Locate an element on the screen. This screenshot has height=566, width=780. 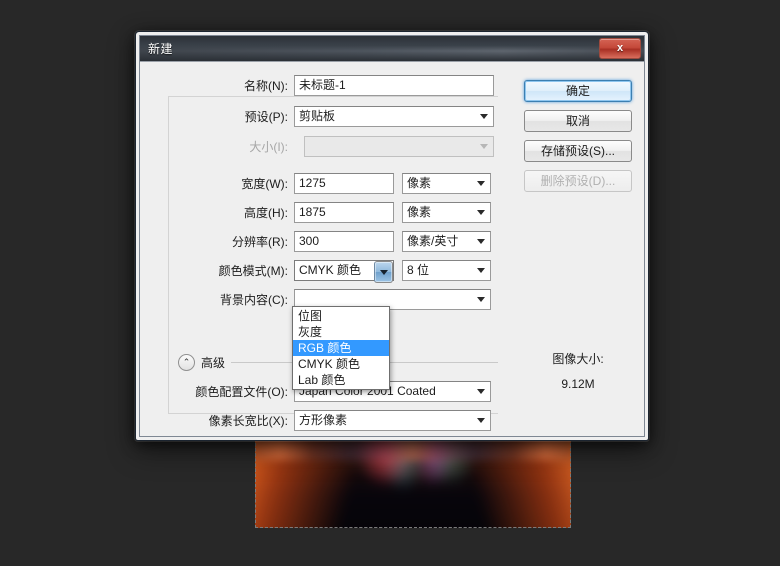
marquee-dash-inner is located at coordinates (413, 483).